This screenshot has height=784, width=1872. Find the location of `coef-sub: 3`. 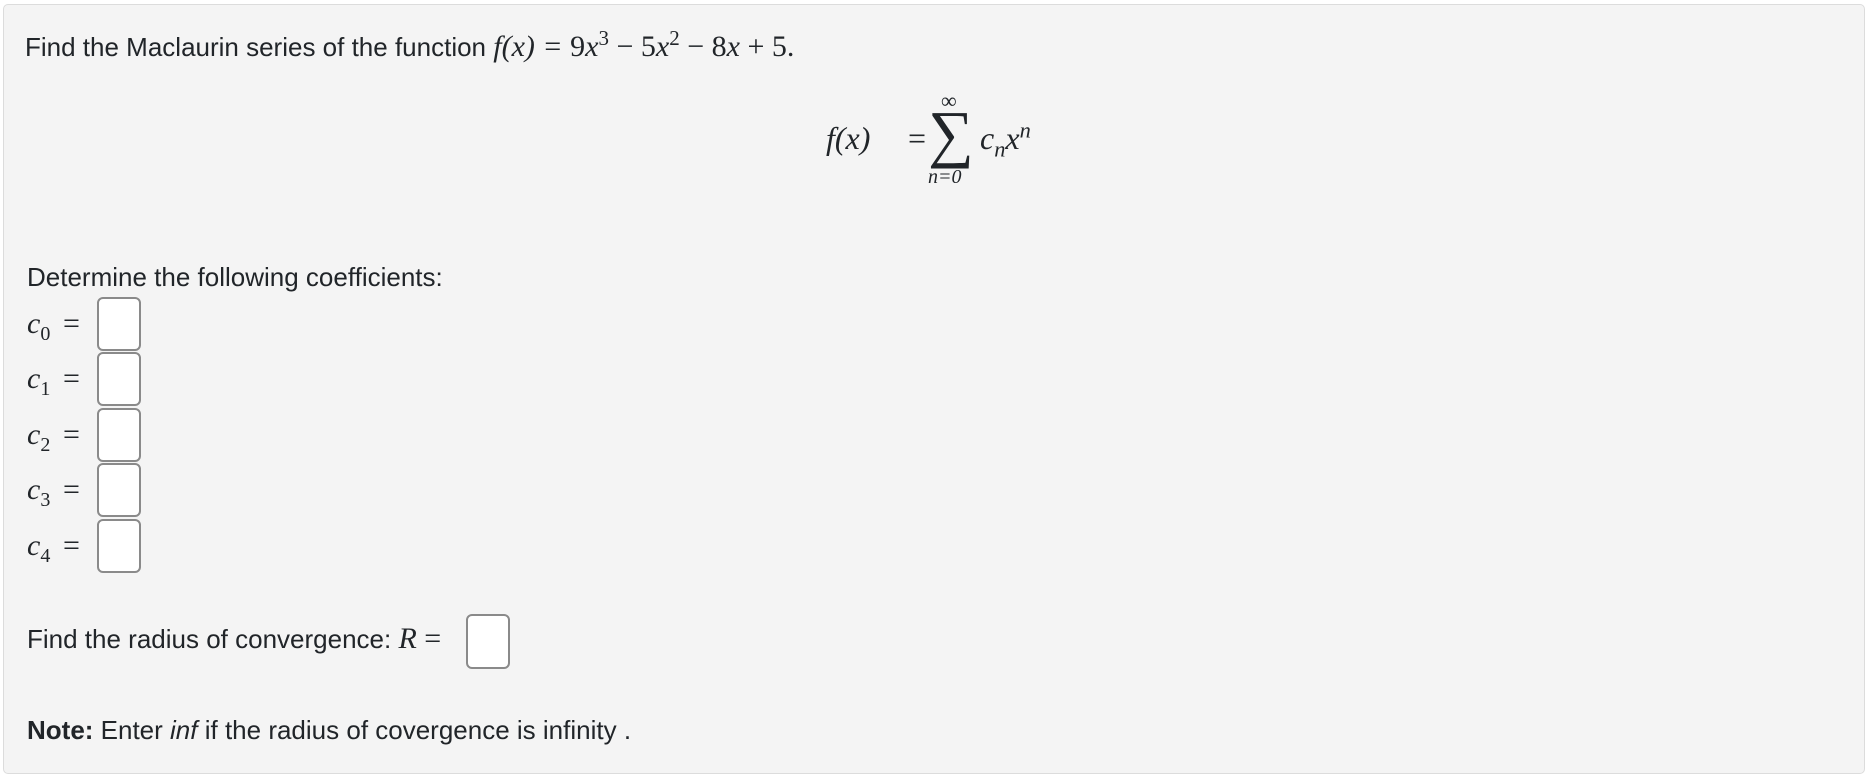

coef-sub: 3 is located at coordinates (45, 500).